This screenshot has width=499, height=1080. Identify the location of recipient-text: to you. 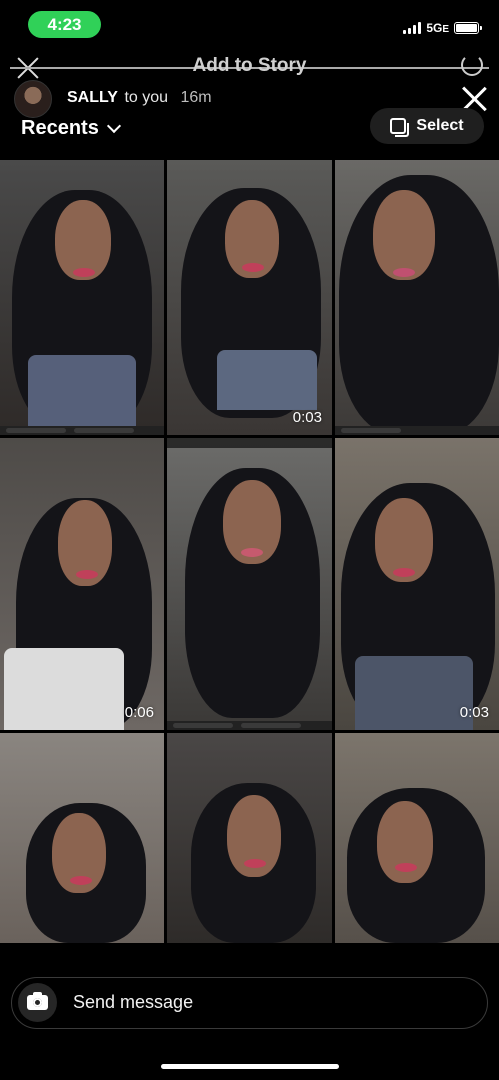
(146, 97).